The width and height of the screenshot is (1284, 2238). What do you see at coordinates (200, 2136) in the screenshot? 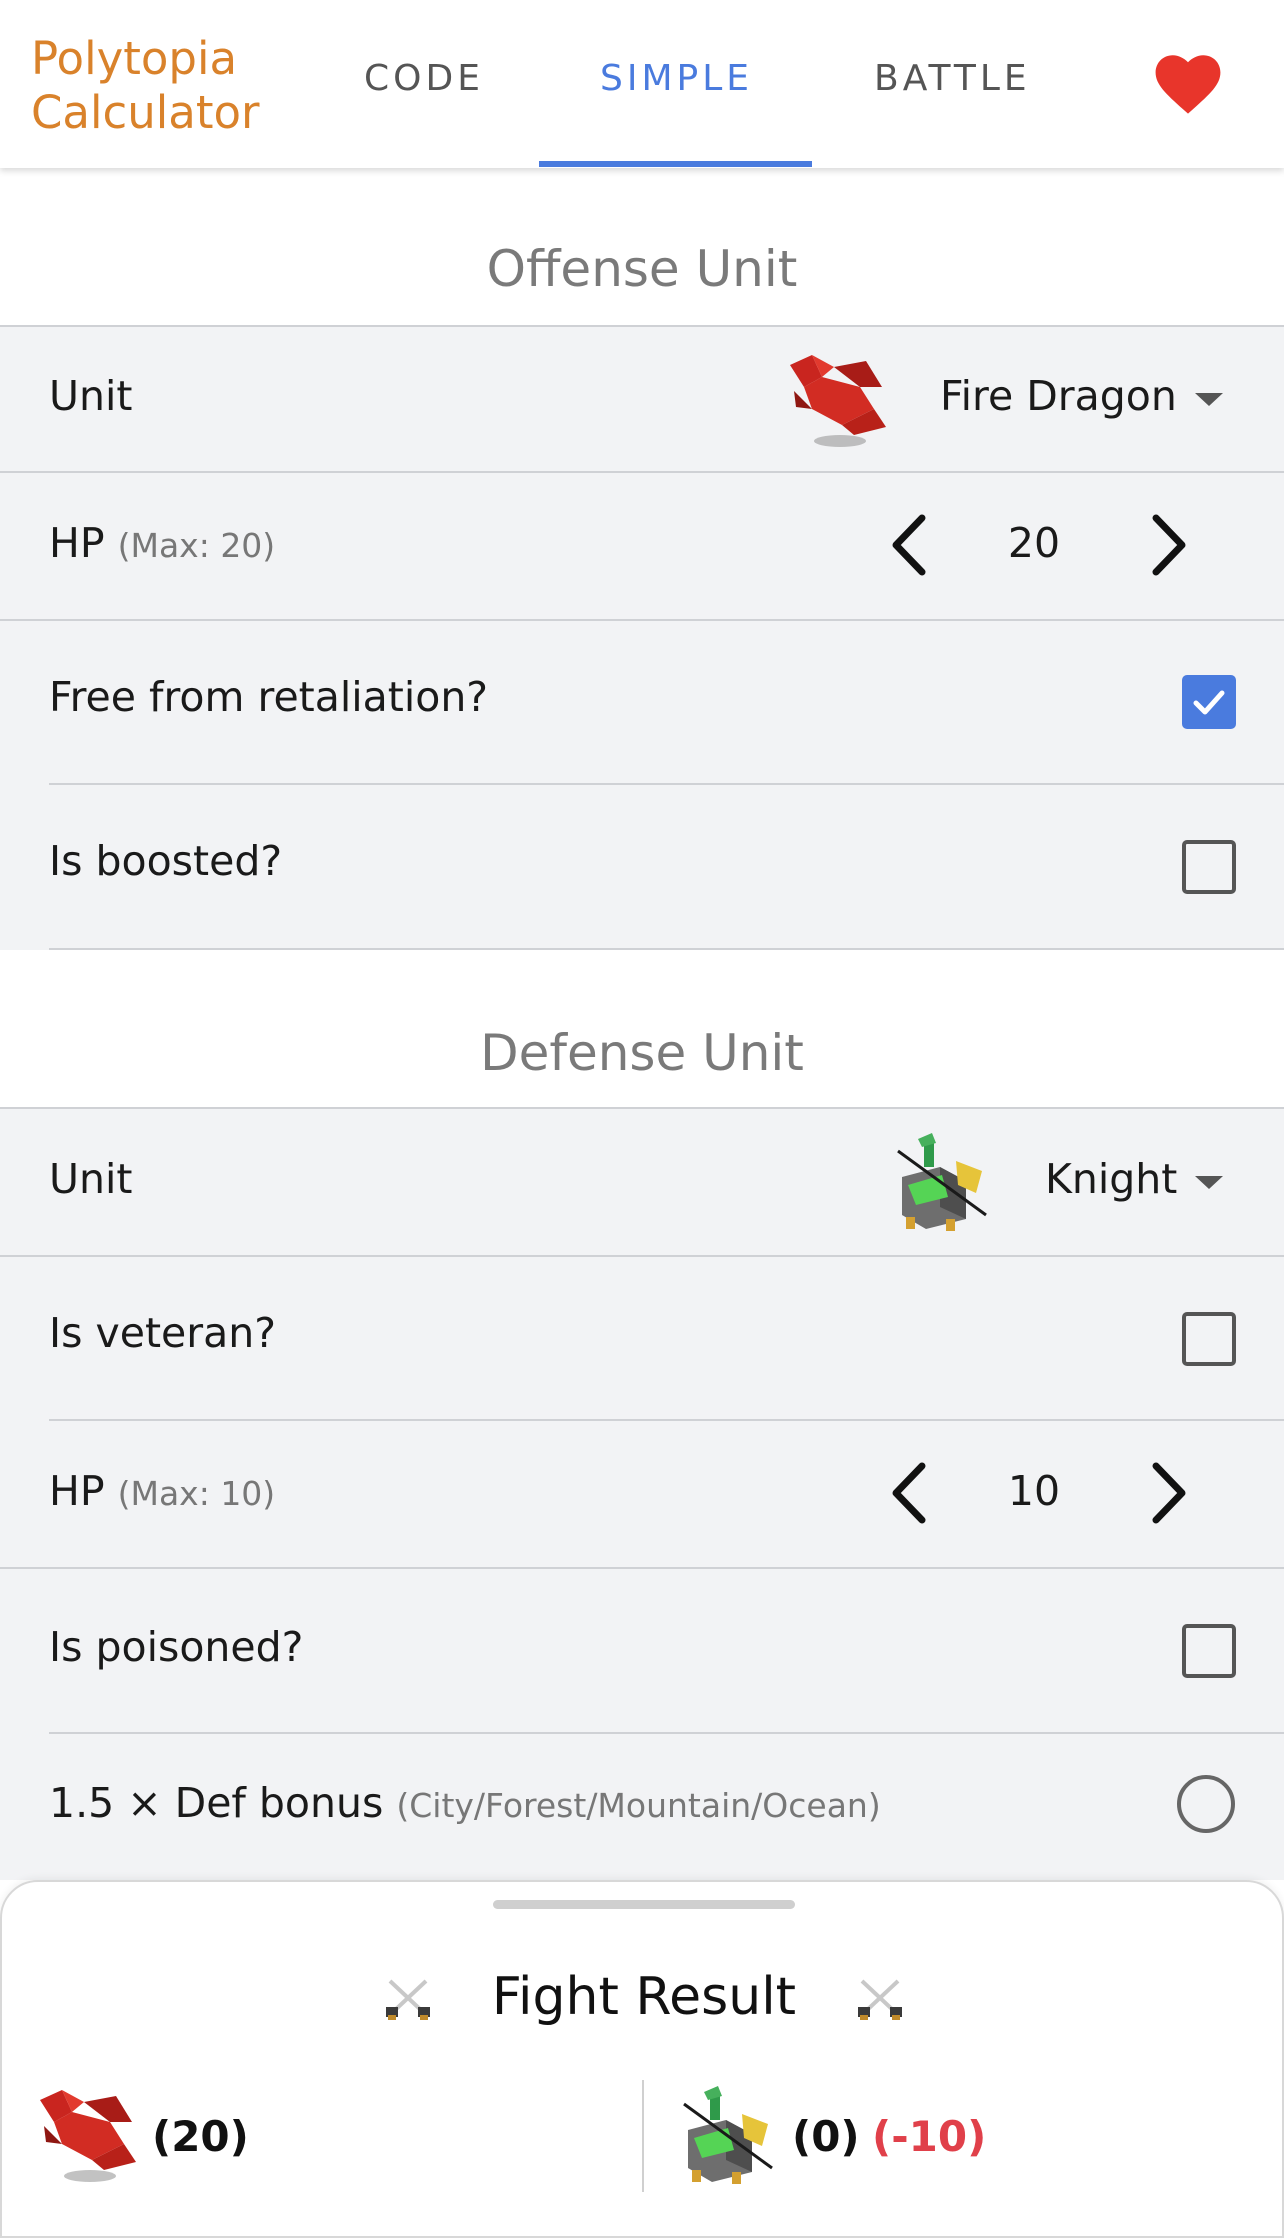
I see `offense-result-hp: (20)` at bounding box center [200, 2136].